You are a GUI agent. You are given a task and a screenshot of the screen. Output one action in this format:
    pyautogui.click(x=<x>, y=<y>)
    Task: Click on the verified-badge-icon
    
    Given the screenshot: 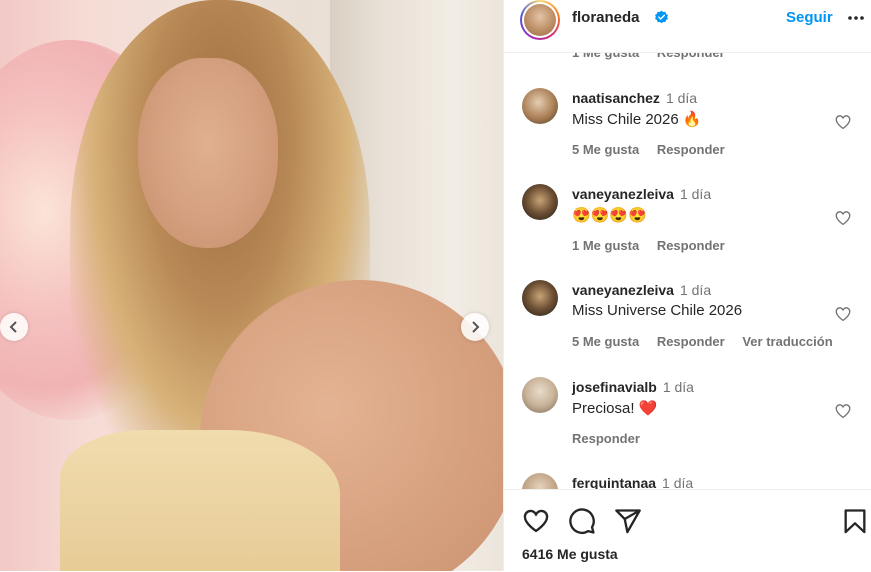 What is the action you would take?
    pyautogui.click(x=661, y=17)
    